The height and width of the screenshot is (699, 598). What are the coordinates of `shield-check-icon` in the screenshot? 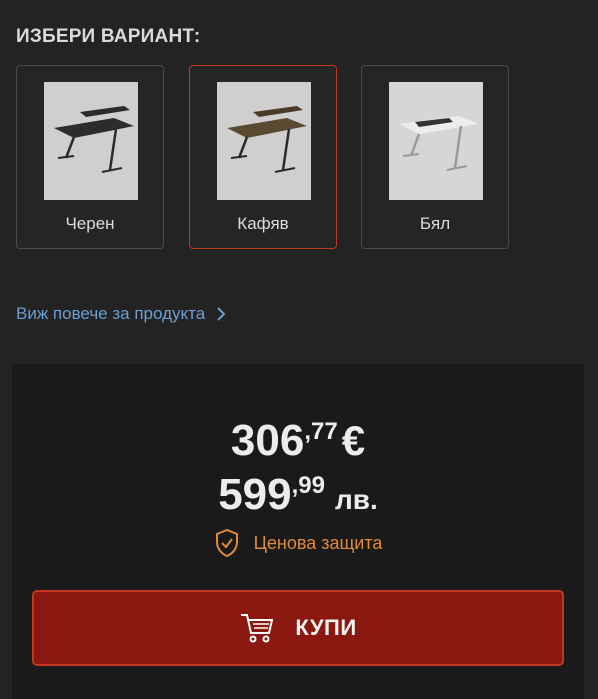 It's located at (226, 543).